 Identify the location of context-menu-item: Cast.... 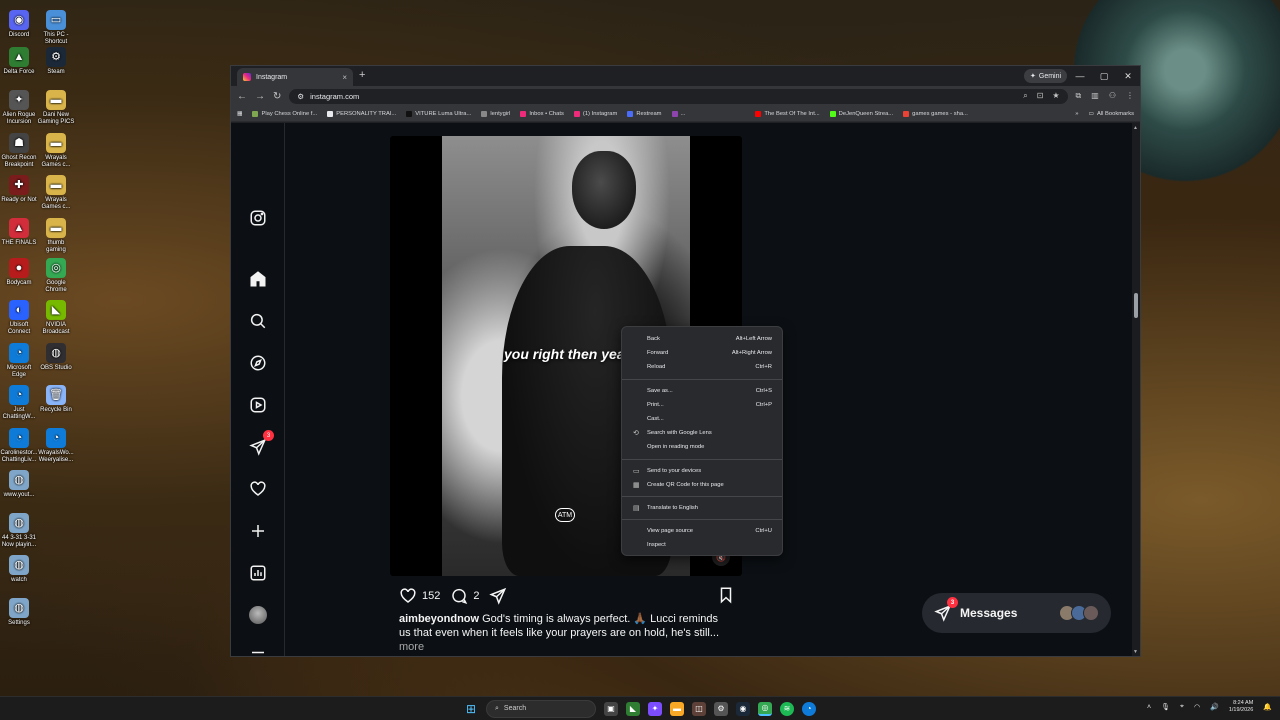
(702, 419).